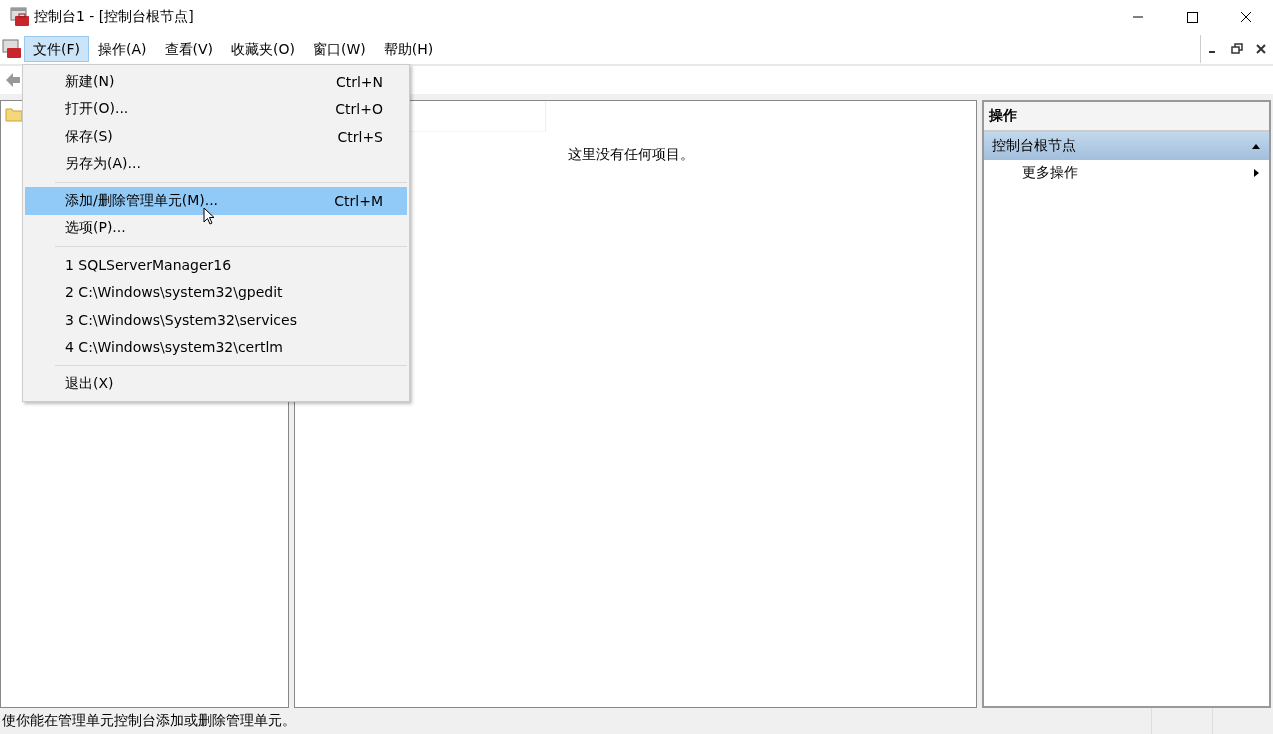  I want to click on menu-entry-label: 2 C:\Windows\system32\gpedit, so click(174, 292).